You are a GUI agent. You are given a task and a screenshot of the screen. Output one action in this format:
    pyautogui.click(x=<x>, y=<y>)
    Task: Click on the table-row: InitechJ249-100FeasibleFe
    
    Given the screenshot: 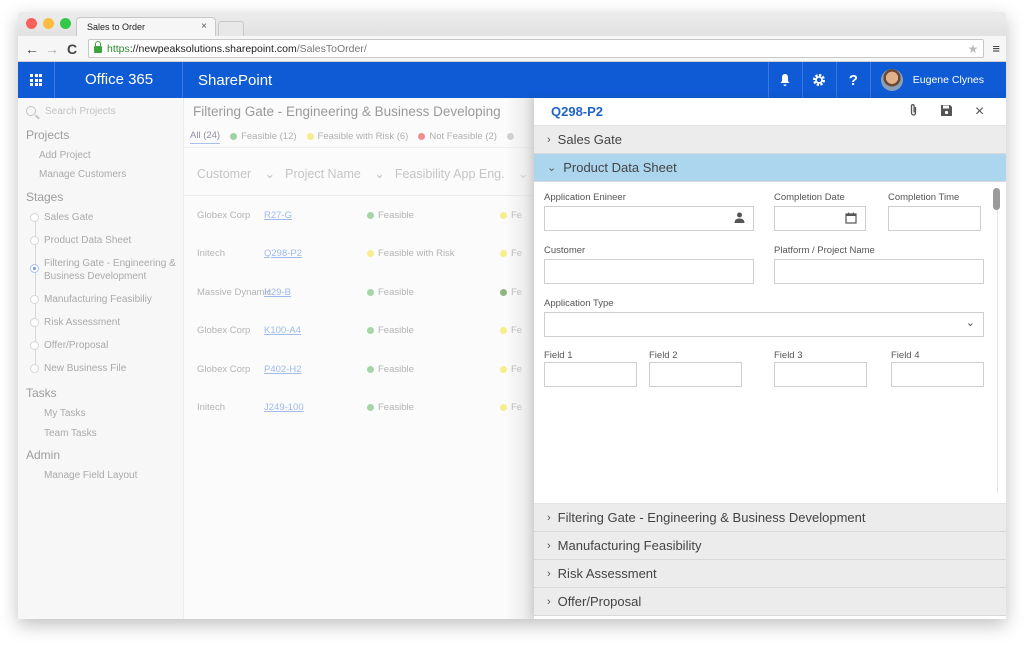 What is the action you would take?
    pyautogui.click(x=360, y=408)
    